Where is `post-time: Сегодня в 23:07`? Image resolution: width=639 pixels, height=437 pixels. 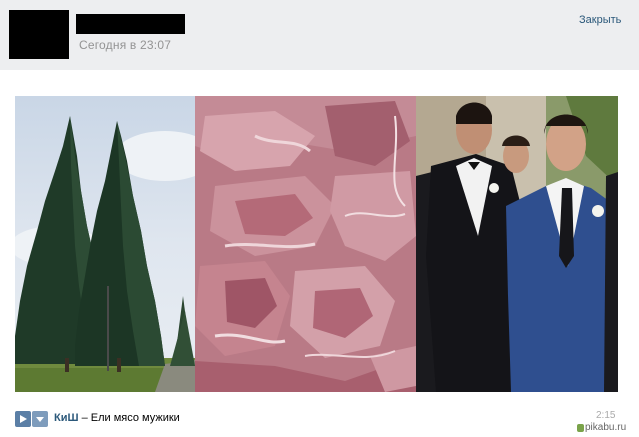 post-time: Сегодня в 23:07 is located at coordinates (125, 45).